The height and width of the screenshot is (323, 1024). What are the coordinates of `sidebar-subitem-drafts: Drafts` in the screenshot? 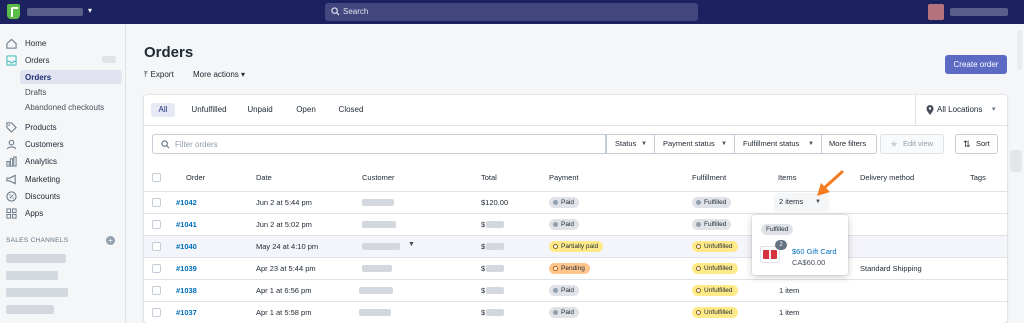 It's located at (71, 92).